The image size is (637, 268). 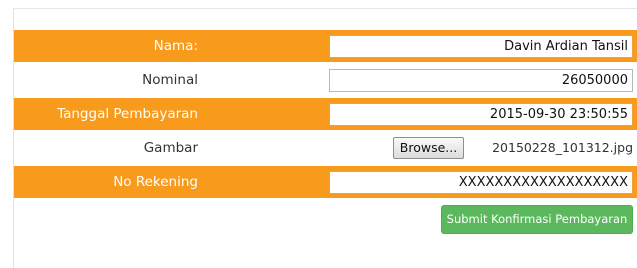 I want to click on row-nama: Nama:, so click(x=325, y=46).